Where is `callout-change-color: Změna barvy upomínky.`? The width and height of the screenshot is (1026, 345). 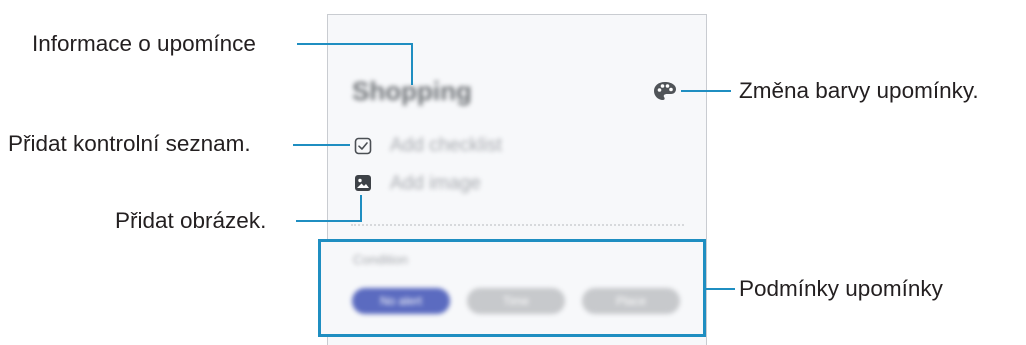
callout-change-color: Změna barvy upomínky. is located at coordinates (859, 90).